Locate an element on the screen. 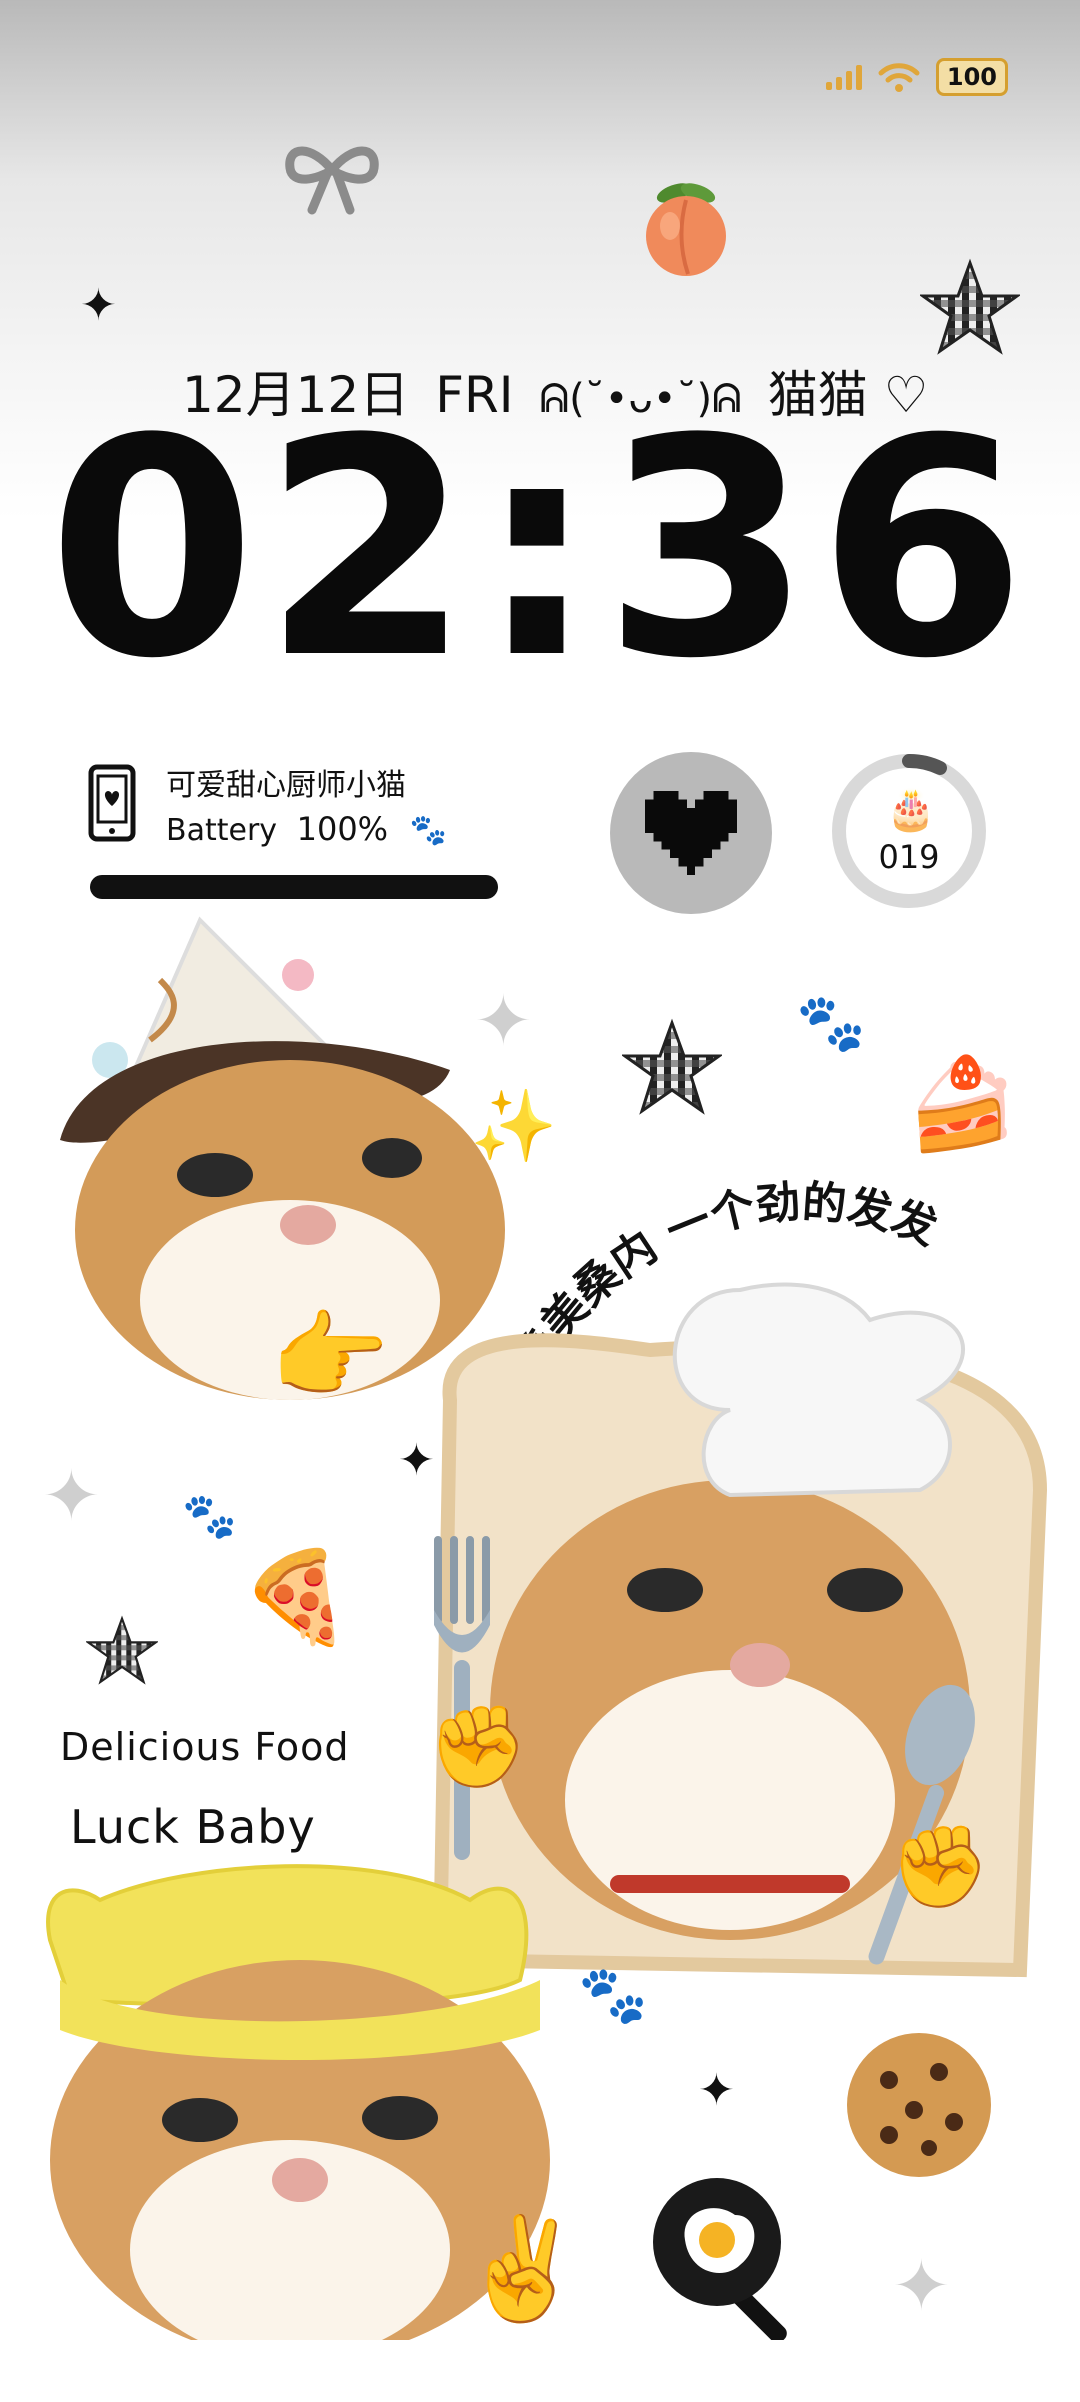  battery-level-badge: 100 is located at coordinates (971, 77).